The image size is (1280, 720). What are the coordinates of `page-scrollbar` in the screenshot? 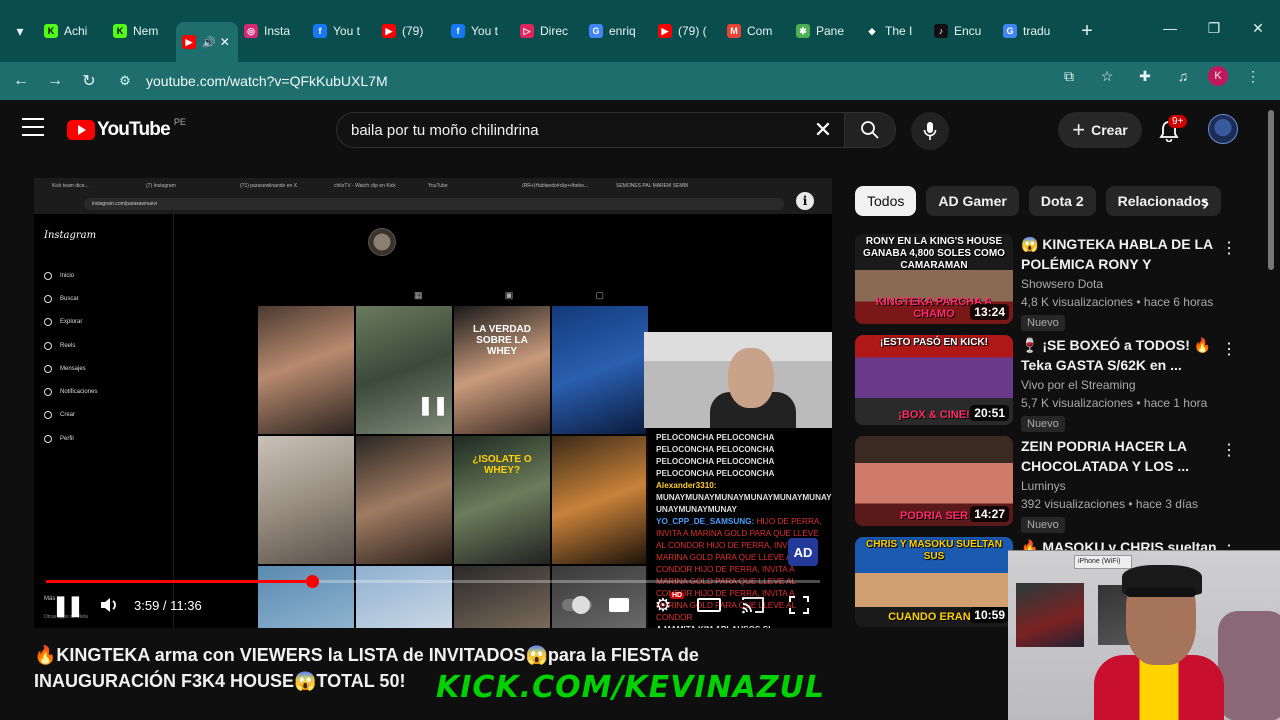 It's located at (1271, 190).